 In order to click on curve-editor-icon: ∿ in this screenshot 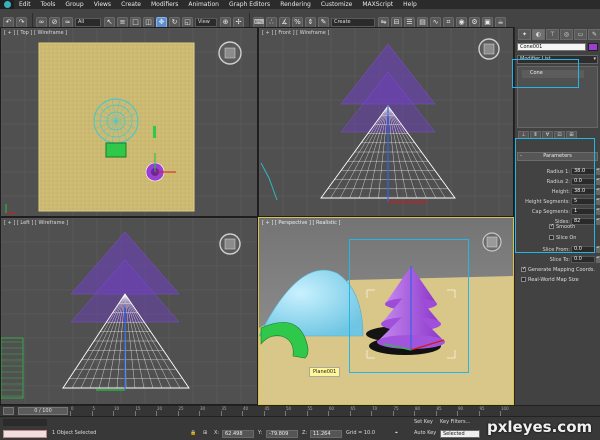, I will do `click(435, 22)`.